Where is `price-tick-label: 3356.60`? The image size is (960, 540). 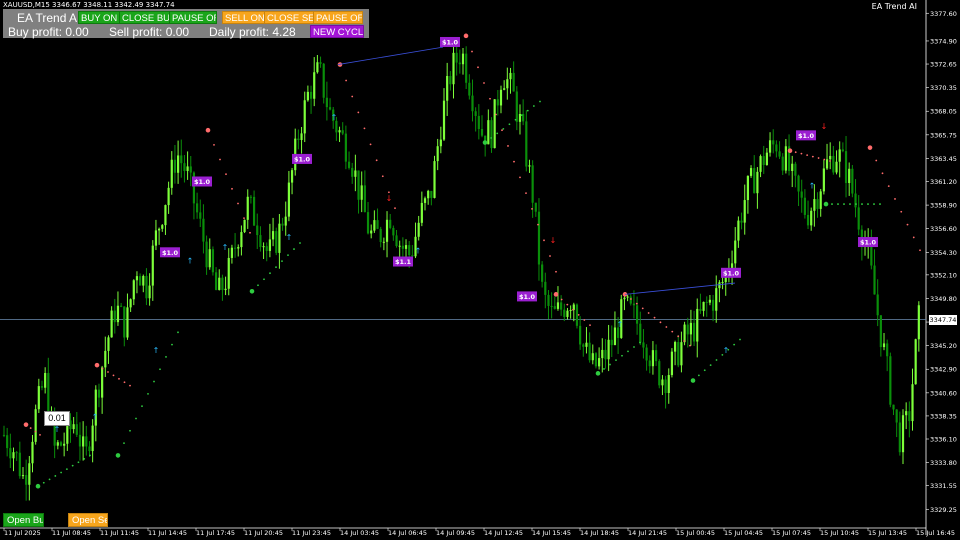 price-tick-label: 3356.60 is located at coordinates (943, 229).